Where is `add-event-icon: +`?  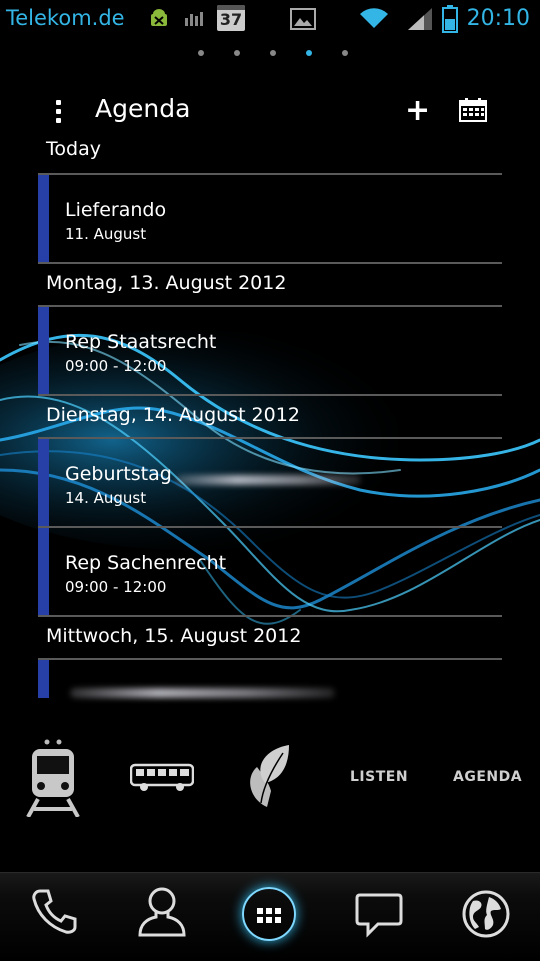
add-event-icon: + is located at coordinates (417, 111).